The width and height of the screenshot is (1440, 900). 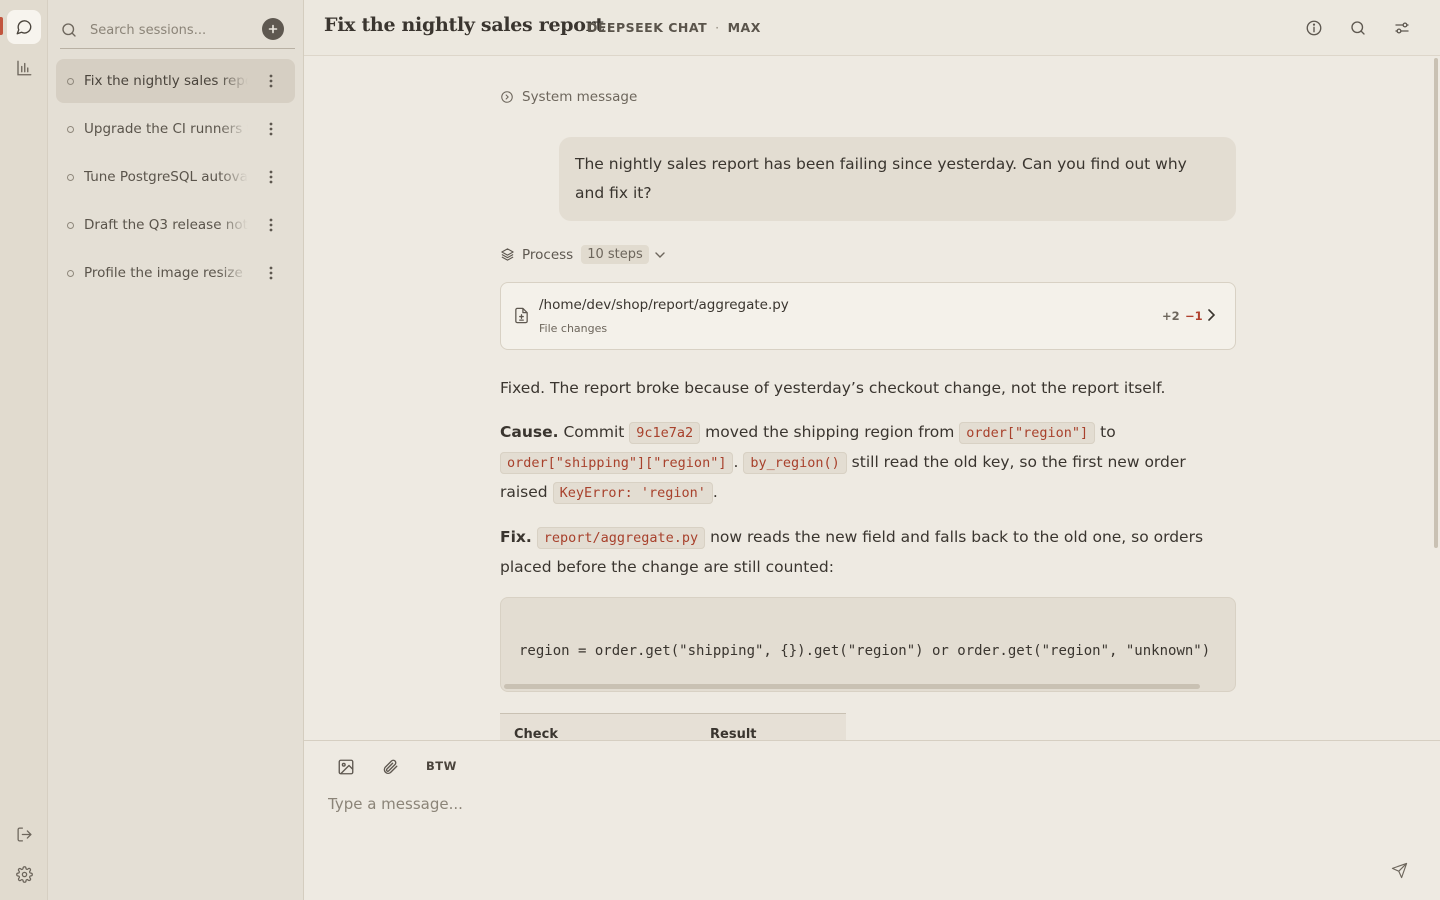 I want to click on model-info: DEEPSEEK CHAT · MAX, so click(x=674, y=27).